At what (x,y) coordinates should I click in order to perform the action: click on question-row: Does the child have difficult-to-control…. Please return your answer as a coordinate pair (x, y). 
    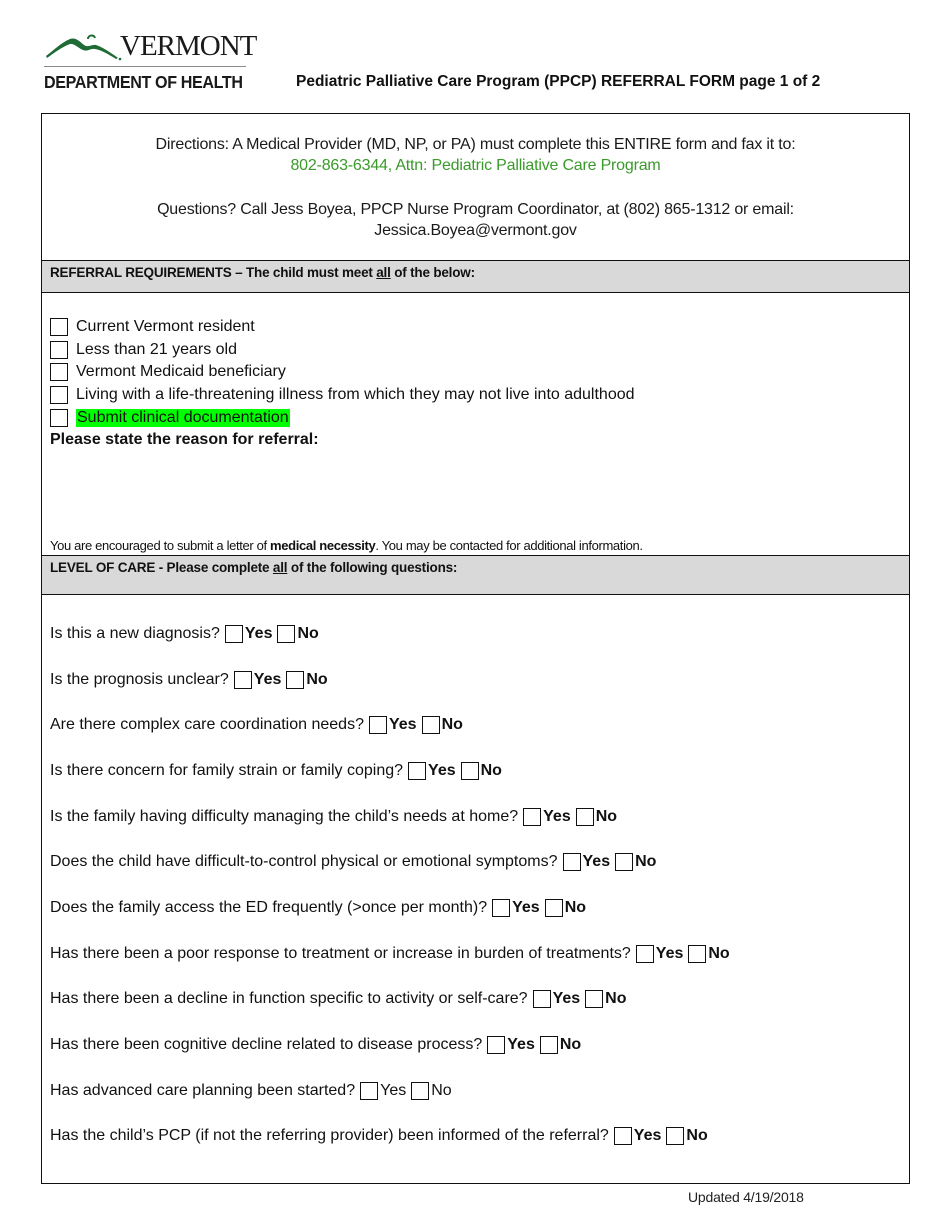
    Looking at the image, I should click on (479, 862).